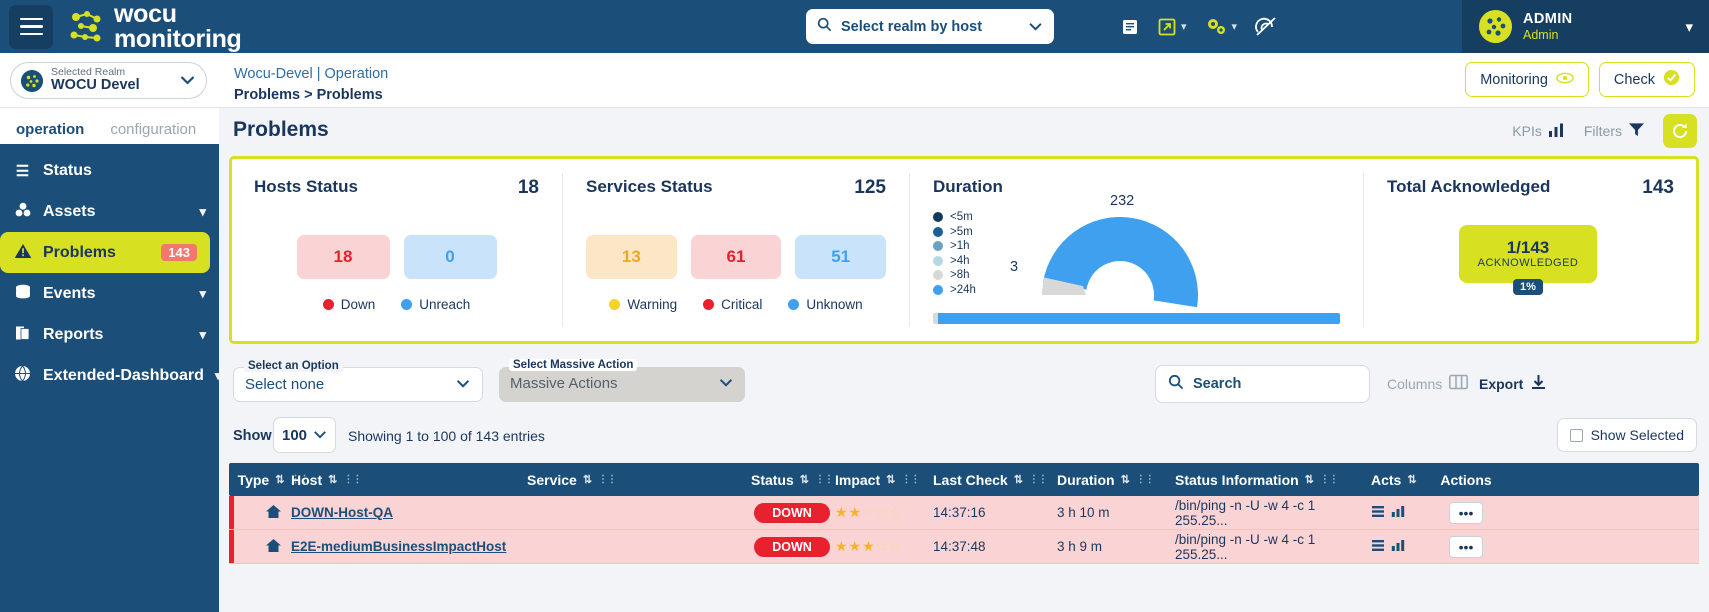 This screenshot has width=1709, height=612. I want to click on show-selected-button: Show Selected, so click(1626, 435).